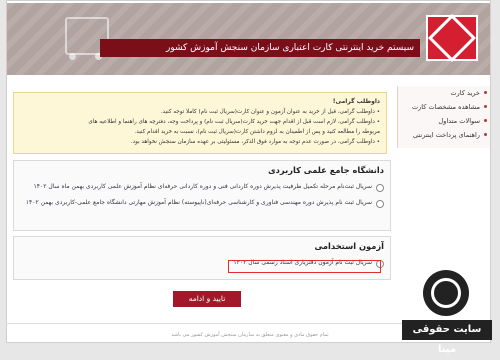  What do you see at coordinates (446, 293) in the screenshot?
I see `watermark-logo` at bounding box center [446, 293].